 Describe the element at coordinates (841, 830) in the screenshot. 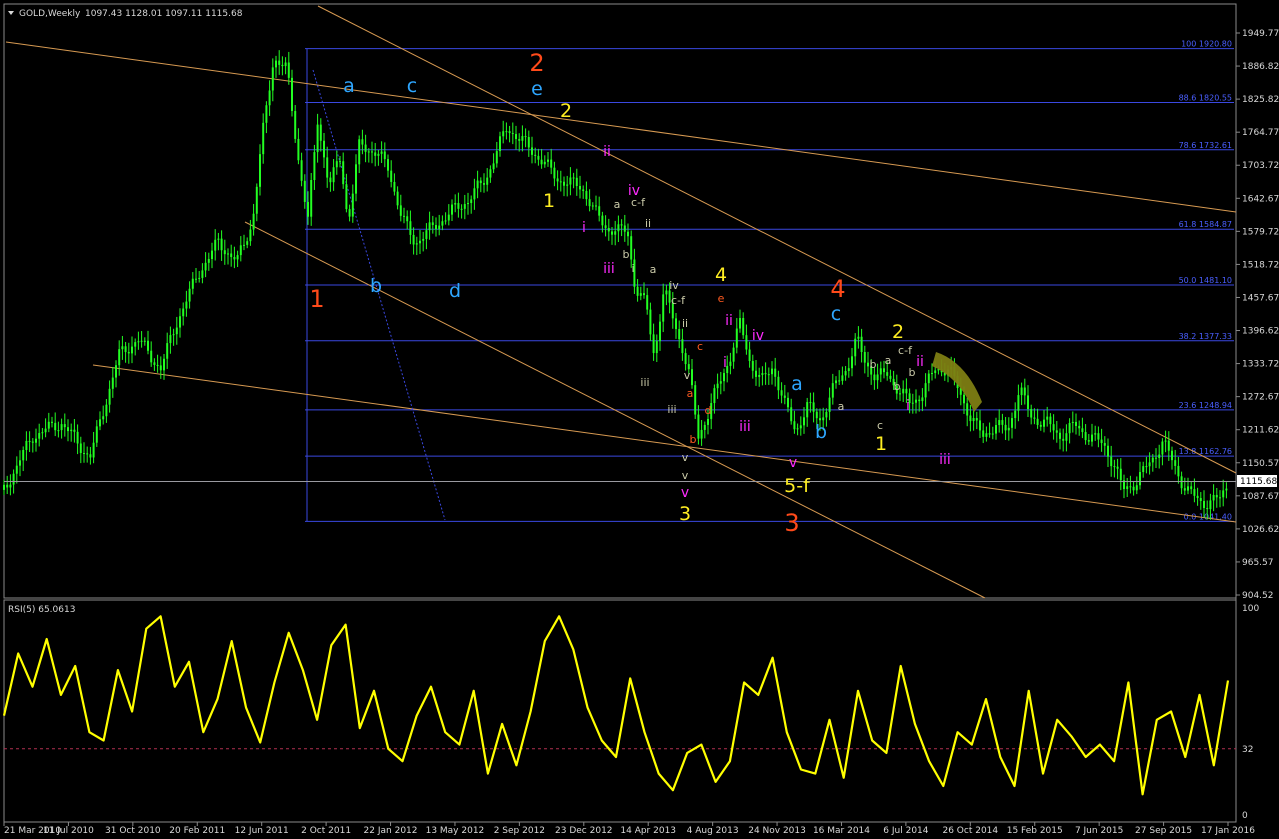

I see `time-tick-label: 16 Mar 2014` at that location.